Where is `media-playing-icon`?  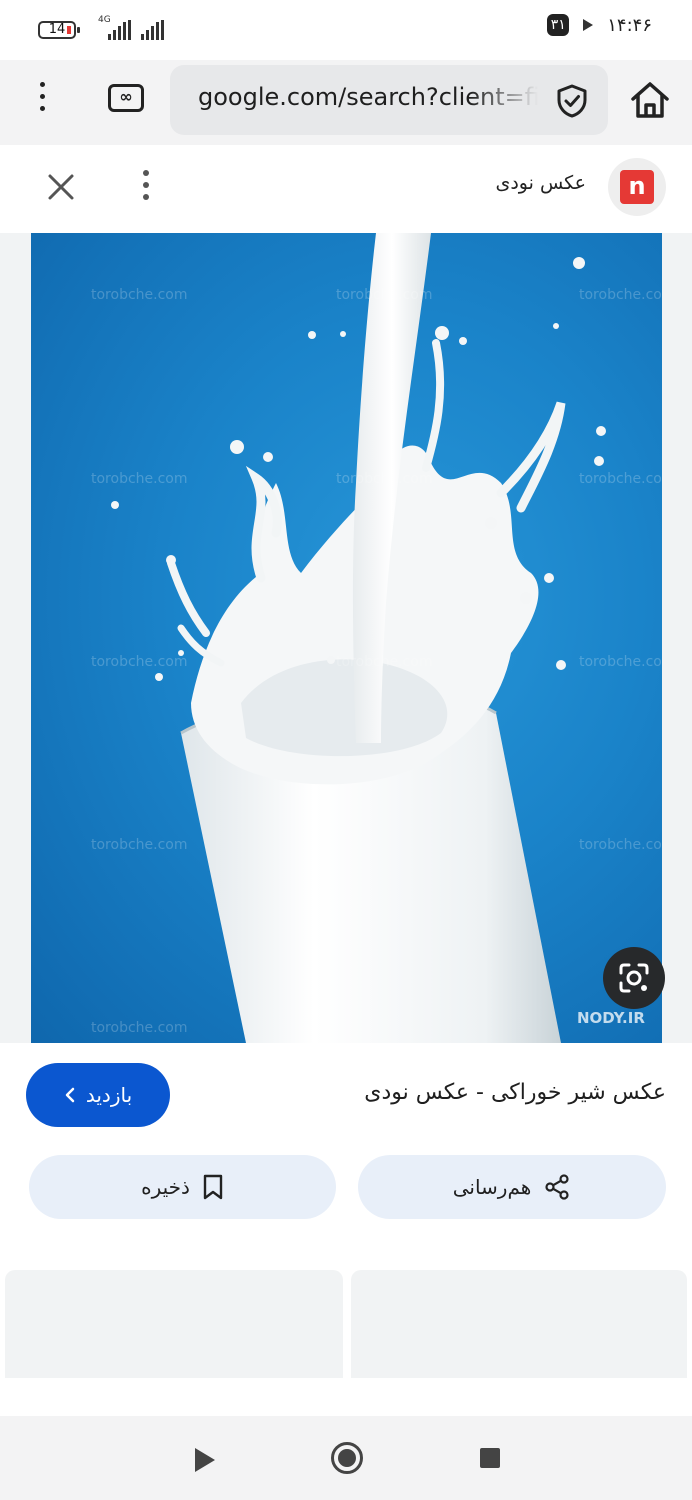
media-playing-icon is located at coordinates (588, 25).